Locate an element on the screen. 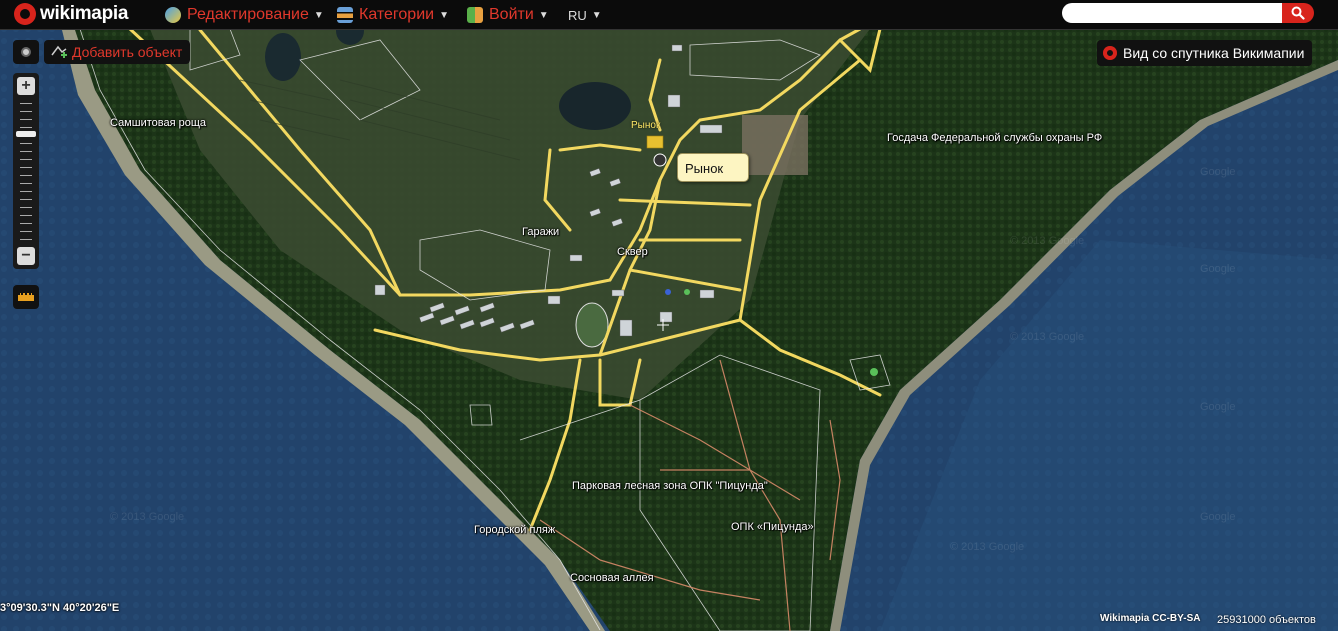  locate-icon is located at coordinates (26, 52).